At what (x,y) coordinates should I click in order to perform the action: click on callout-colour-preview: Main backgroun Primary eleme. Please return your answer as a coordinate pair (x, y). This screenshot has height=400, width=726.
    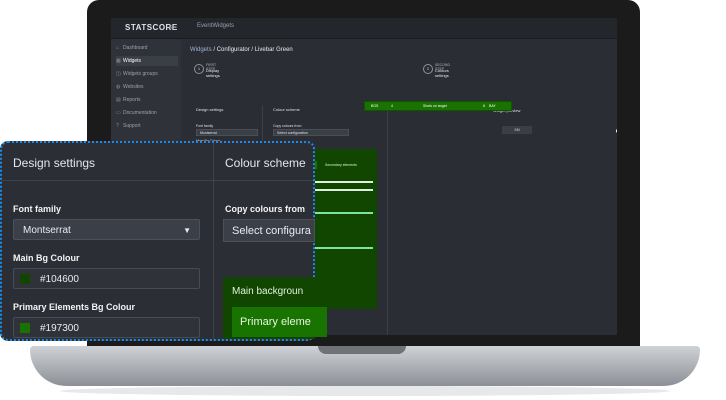
    Looking at the image, I should click on (275, 308).